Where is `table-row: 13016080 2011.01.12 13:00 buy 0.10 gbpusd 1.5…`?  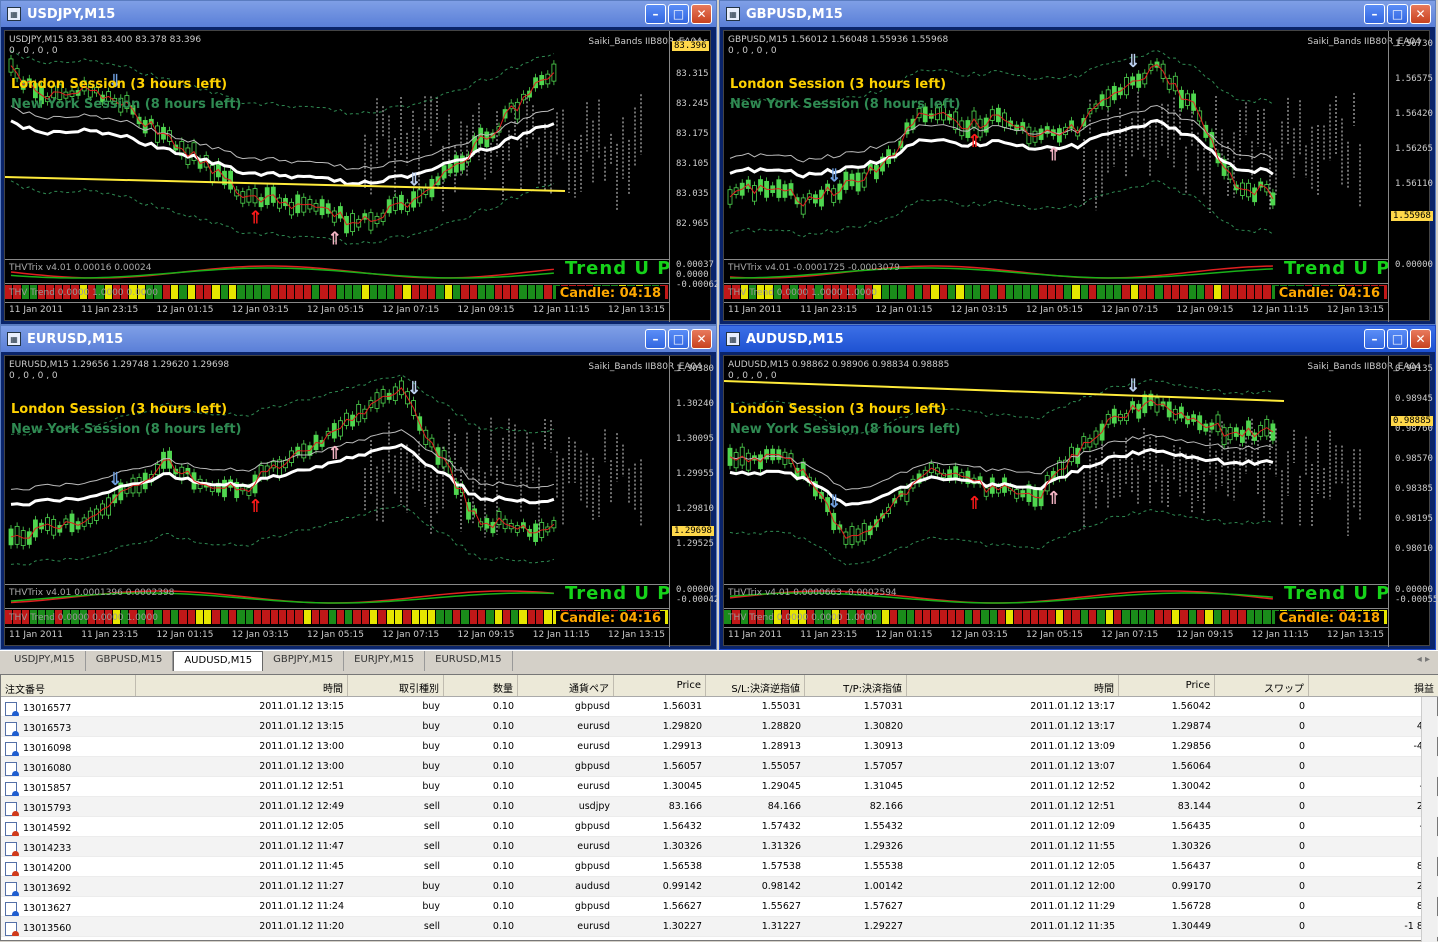
table-row: 13016080 2011.01.12 13:00 buy 0.10 gbpusd 1.5… is located at coordinates (719, 767).